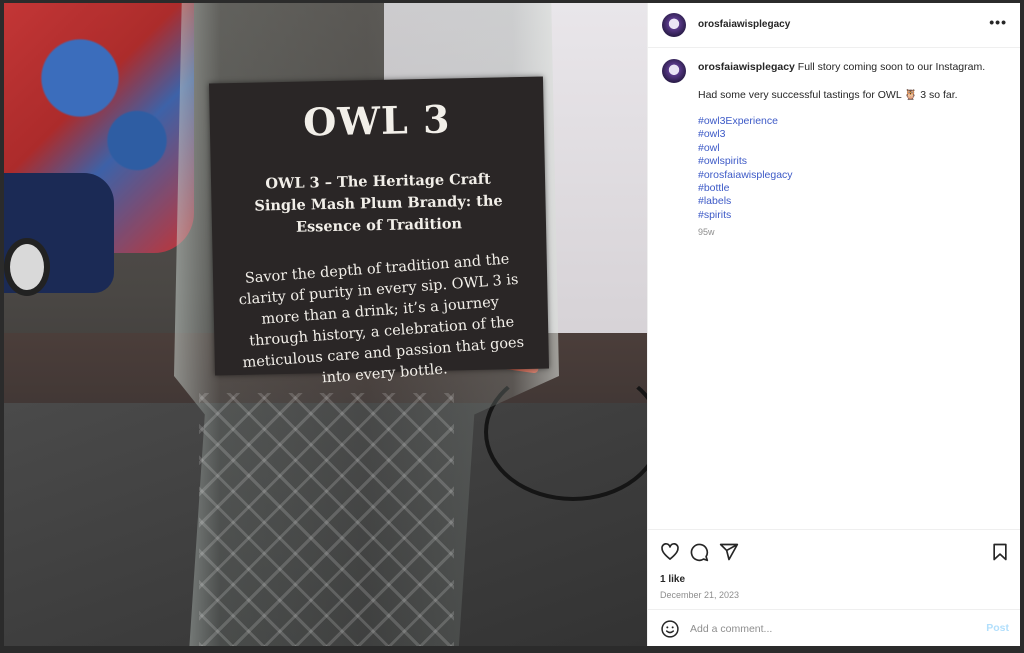  Describe the element at coordinates (998, 22) in the screenshot. I see `more-options-icon: •••` at that location.